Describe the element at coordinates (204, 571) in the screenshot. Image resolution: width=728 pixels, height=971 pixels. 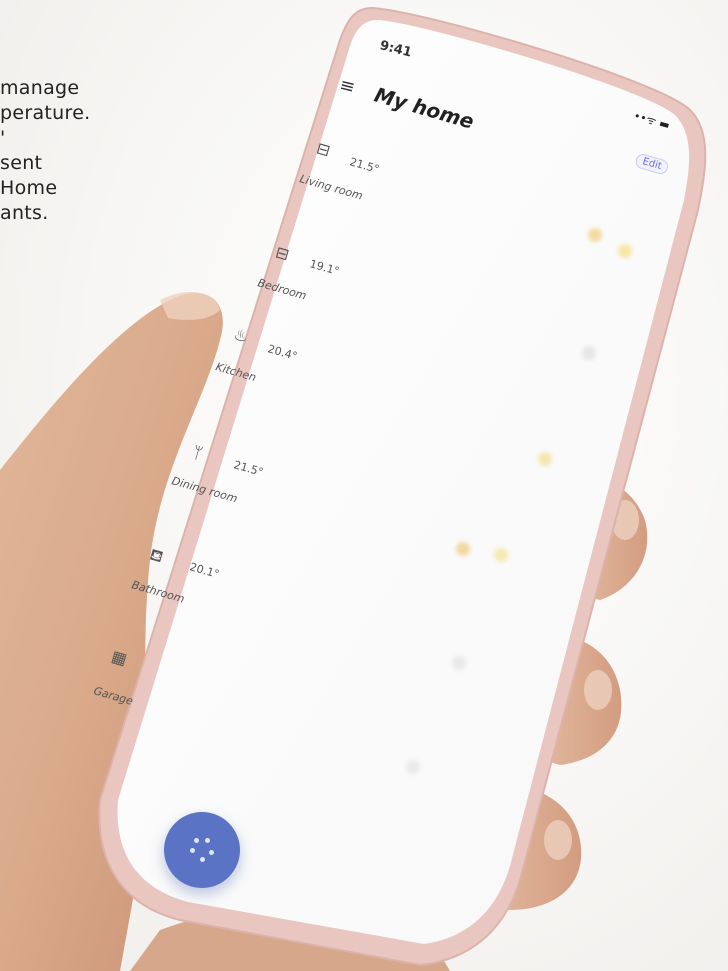
I see `room-temperature: 20.1°` at that location.